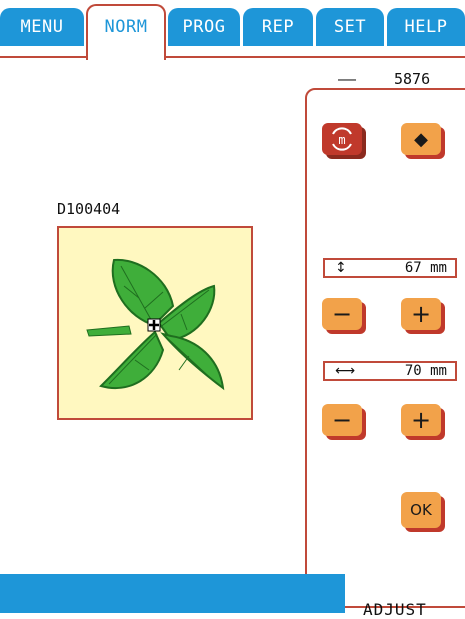 Image resolution: width=465 pixels, height=619 pixels. What do you see at coordinates (426, 27) in the screenshot?
I see `tab-help: HELP` at bounding box center [426, 27].